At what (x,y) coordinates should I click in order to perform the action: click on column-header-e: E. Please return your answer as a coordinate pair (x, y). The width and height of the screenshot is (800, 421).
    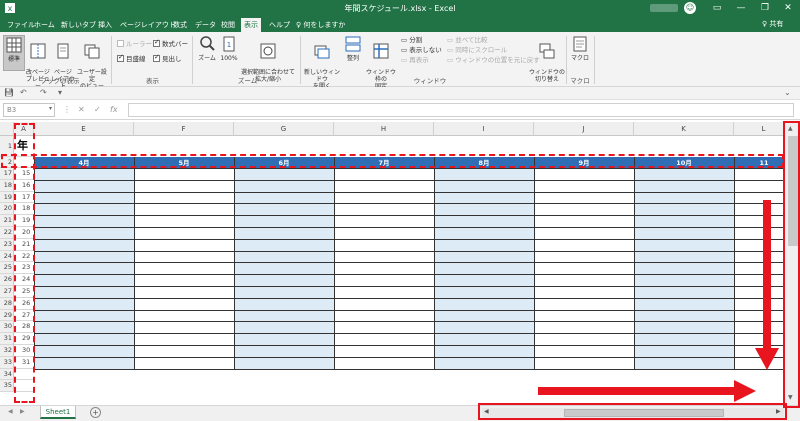
    Looking at the image, I should click on (84, 129).